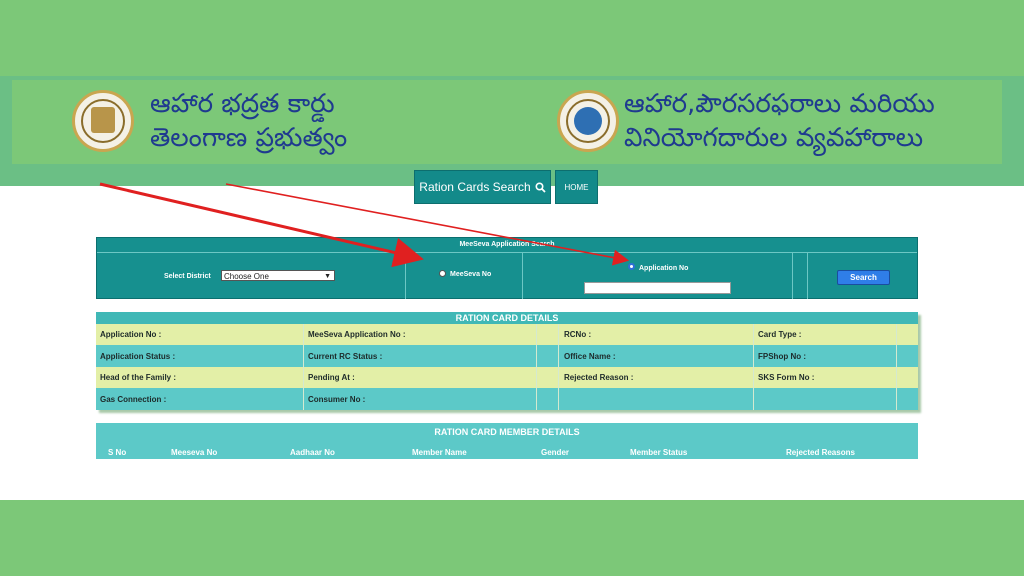  What do you see at coordinates (427, 224) in the screenshot?
I see `arrow-to-application-radio` at bounding box center [427, 224].